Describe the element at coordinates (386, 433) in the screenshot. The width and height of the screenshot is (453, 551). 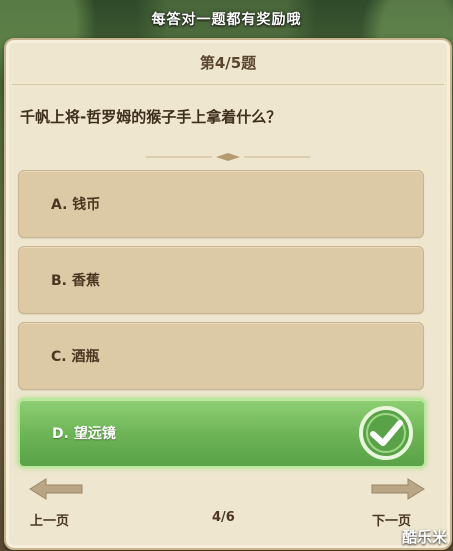
I see `checkmark-icon` at that location.